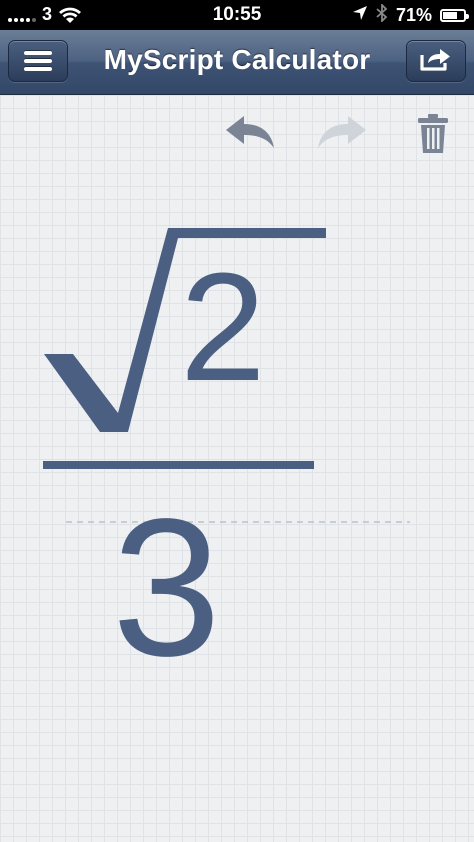  I want to click on share-button, so click(436, 61).